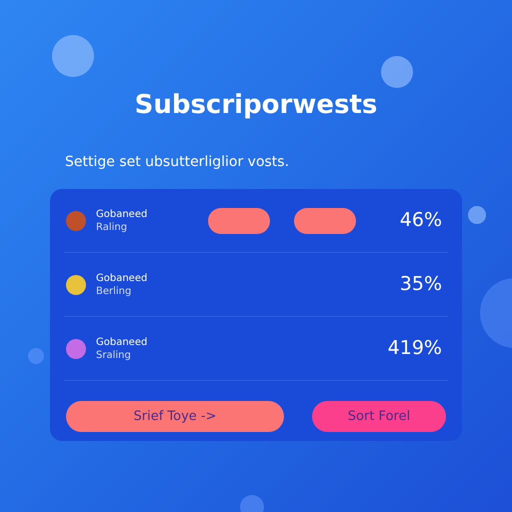 This screenshot has height=512, width=512. What do you see at coordinates (114, 291) in the screenshot?
I see `item-label: Berling` at bounding box center [114, 291].